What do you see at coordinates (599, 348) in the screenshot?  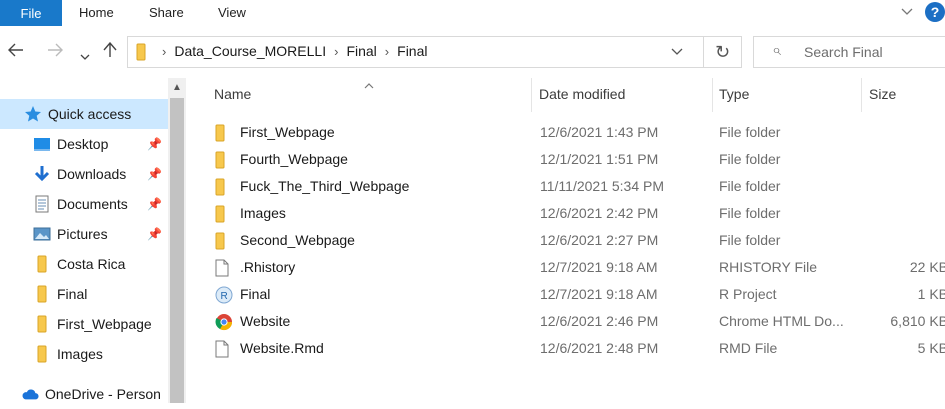 I see `file-date: 12/6/2021 2:48 PM` at bounding box center [599, 348].